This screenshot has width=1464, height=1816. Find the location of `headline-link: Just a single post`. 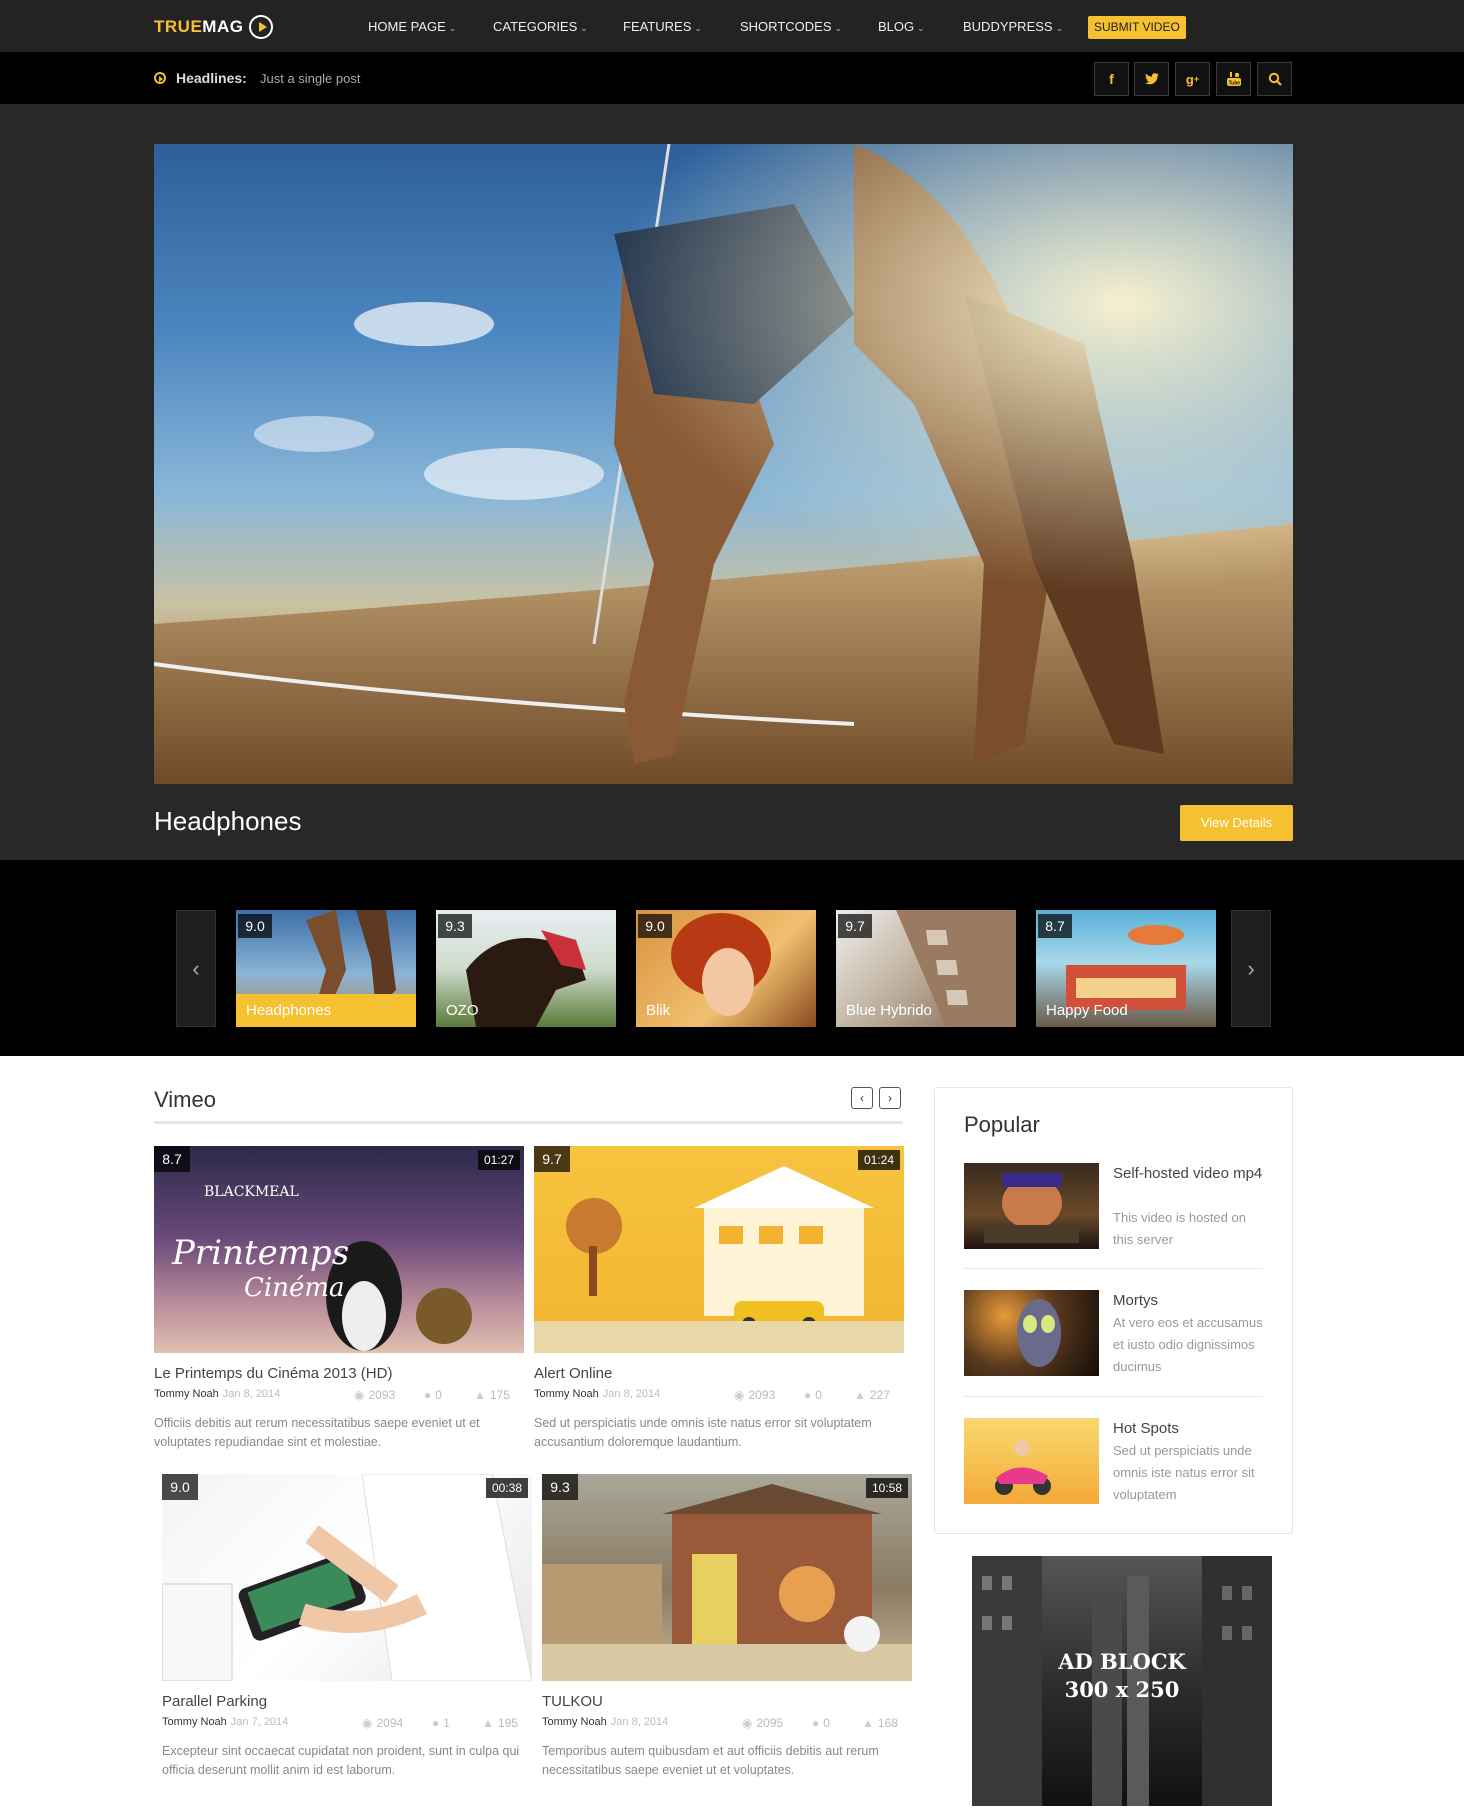

headline-link: Just a single post is located at coordinates (310, 78).